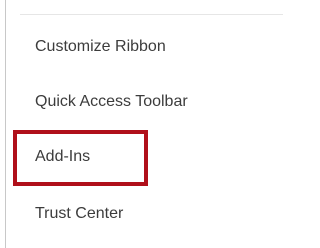 The width and height of the screenshot is (320, 248). I want to click on nav-item-customize-ribbon: Customize Ribbon, so click(100, 47).